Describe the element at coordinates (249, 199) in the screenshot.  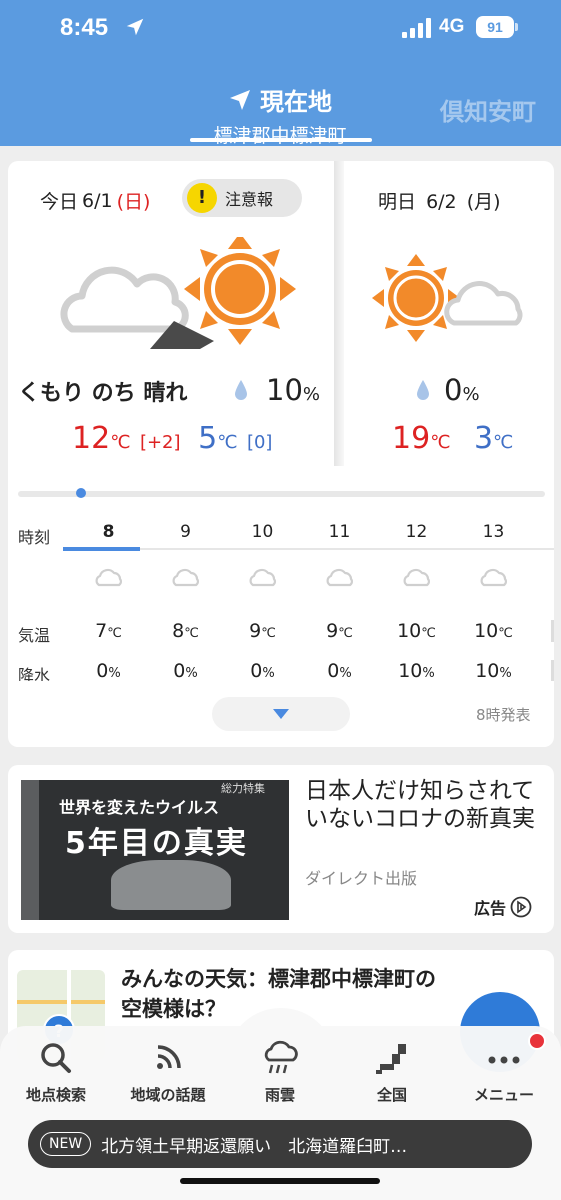
I see `warning-label: 注意報` at that location.